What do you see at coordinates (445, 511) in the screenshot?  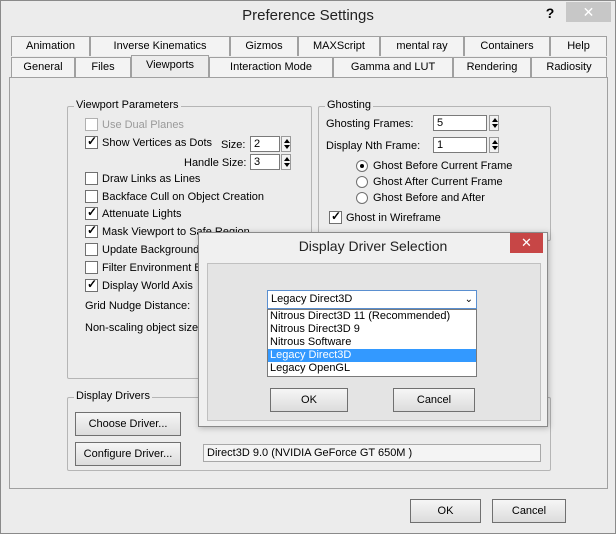 I see `ok-button: OK` at bounding box center [445, 511].